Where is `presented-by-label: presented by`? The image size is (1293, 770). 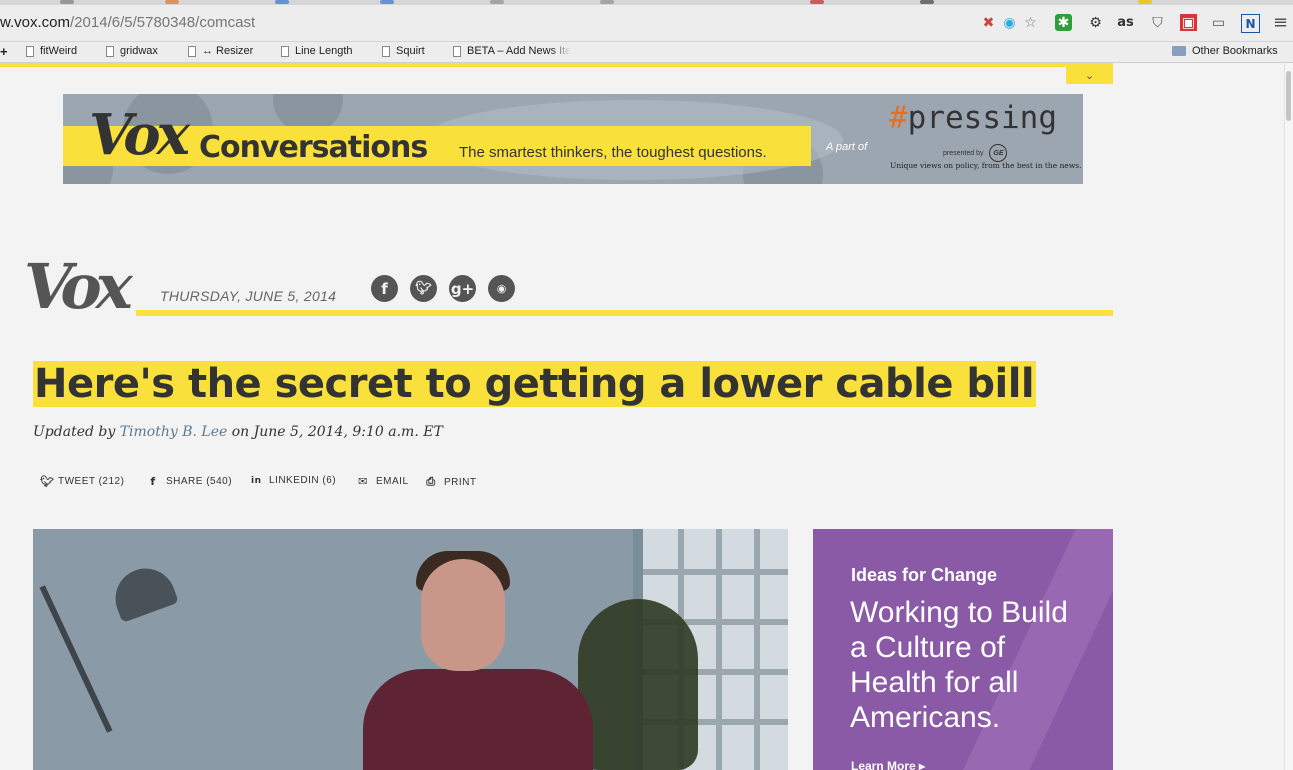
presented-by-label: presented by is located at coordinates (963, 153).